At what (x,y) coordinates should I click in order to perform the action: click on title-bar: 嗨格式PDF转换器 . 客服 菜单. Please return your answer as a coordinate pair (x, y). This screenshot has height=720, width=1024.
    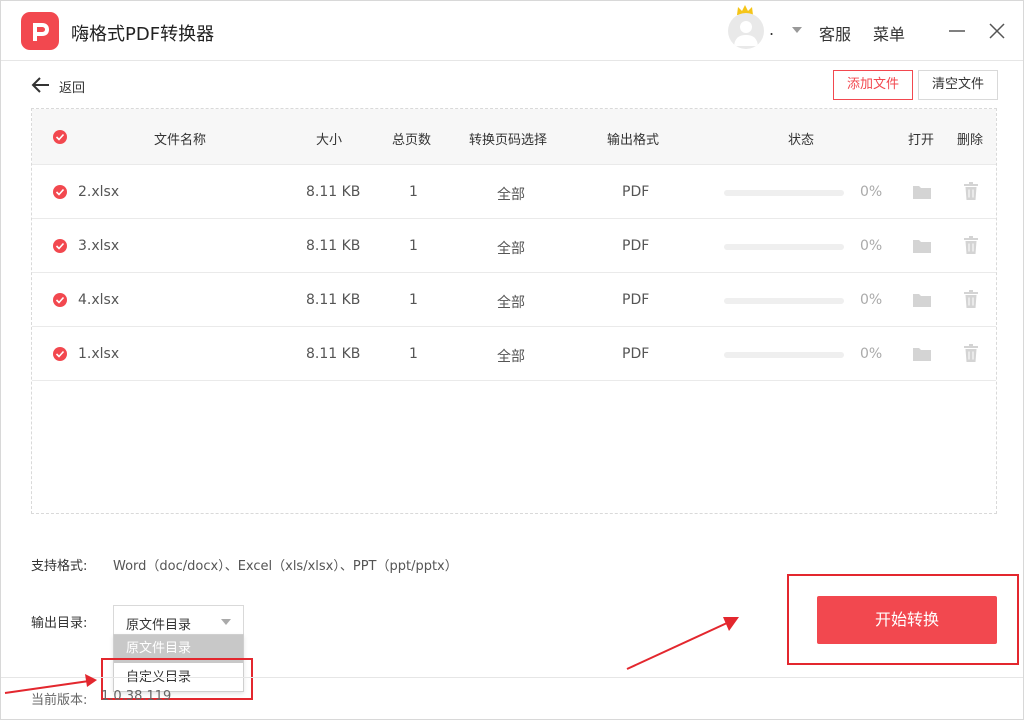
    Looking at the image, I should click on (512, 31).